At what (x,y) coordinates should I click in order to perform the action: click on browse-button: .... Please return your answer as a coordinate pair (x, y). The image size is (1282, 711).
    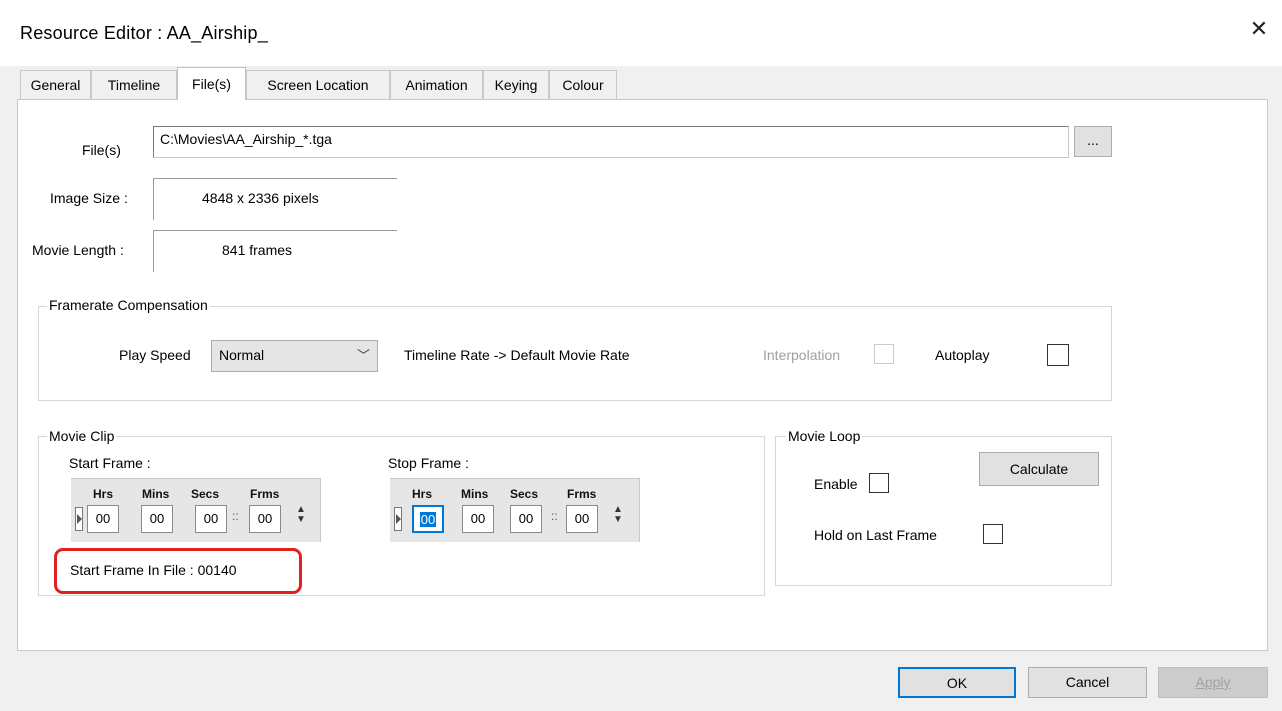
    Looking at the image, I should click on (1093, 141).